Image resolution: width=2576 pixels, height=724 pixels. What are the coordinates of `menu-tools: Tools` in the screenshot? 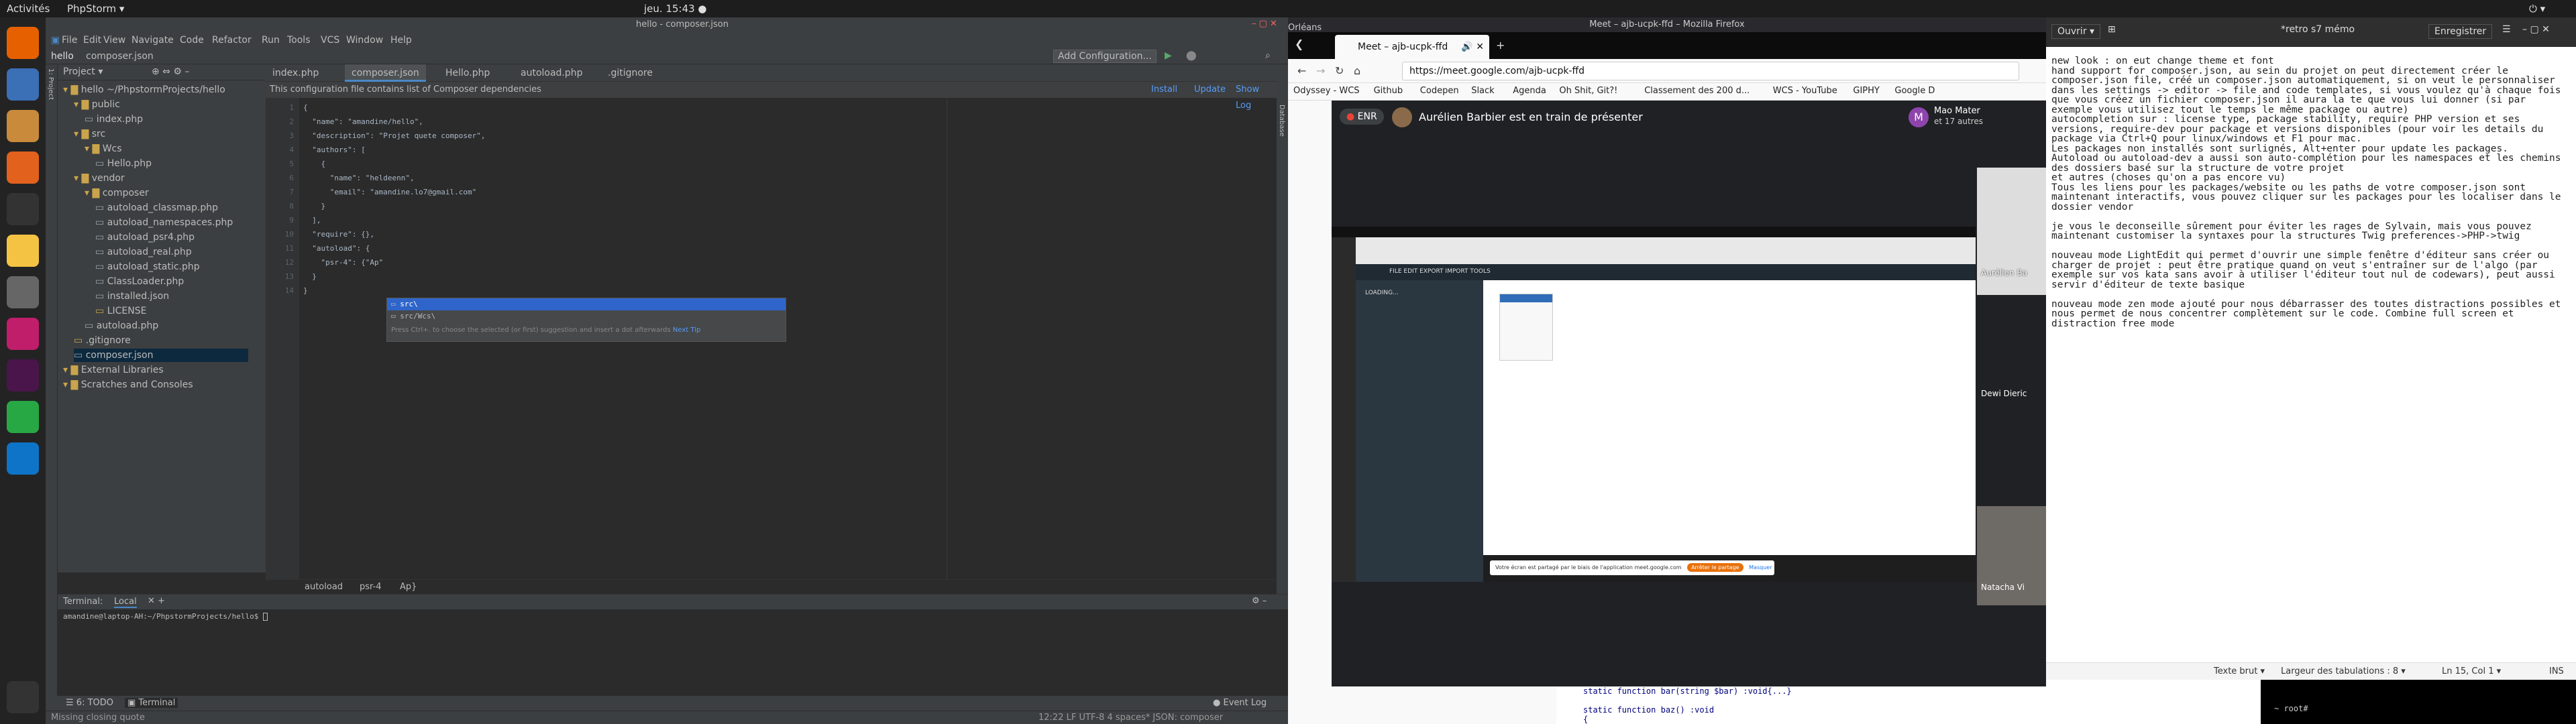 It's located at (299, 40).